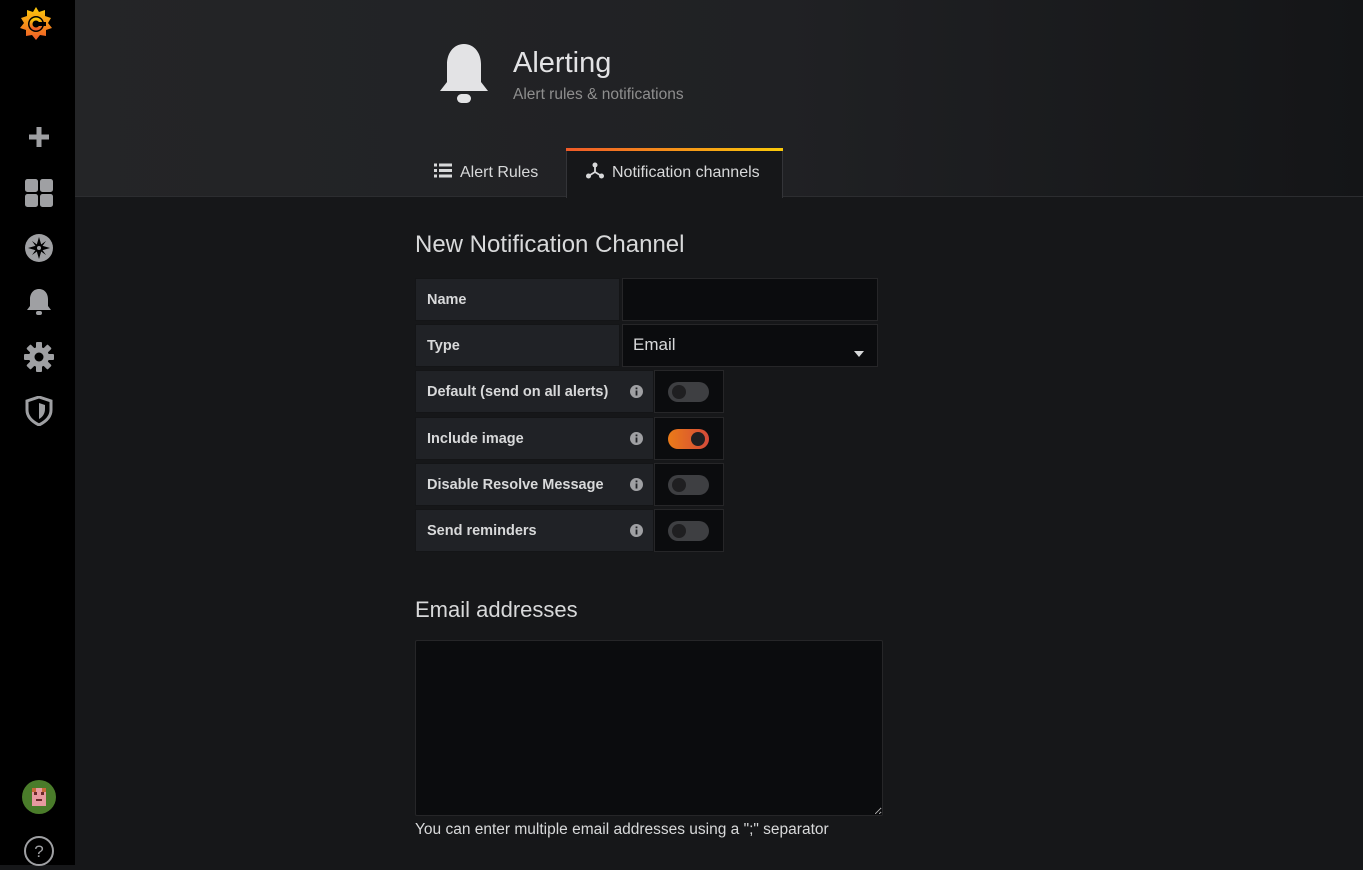 The width and height of the screenshot is (1363, 870). What do you see at coordinates (598, 94) in the screenshot?
I see `page-subtitle: Alert rules & notifications` at bounding box center [598, 94].